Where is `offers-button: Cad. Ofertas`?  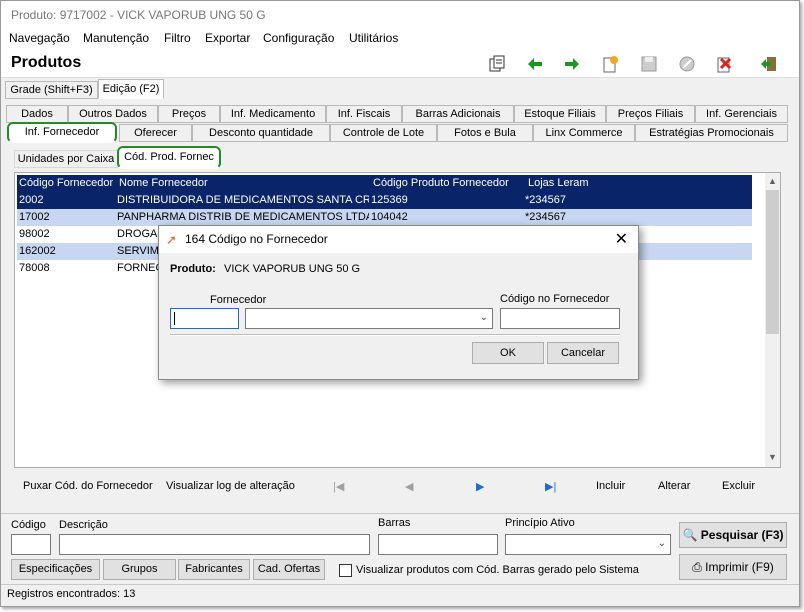
offers-button: Cad. Ofertas is located at coordinates (289, 569).